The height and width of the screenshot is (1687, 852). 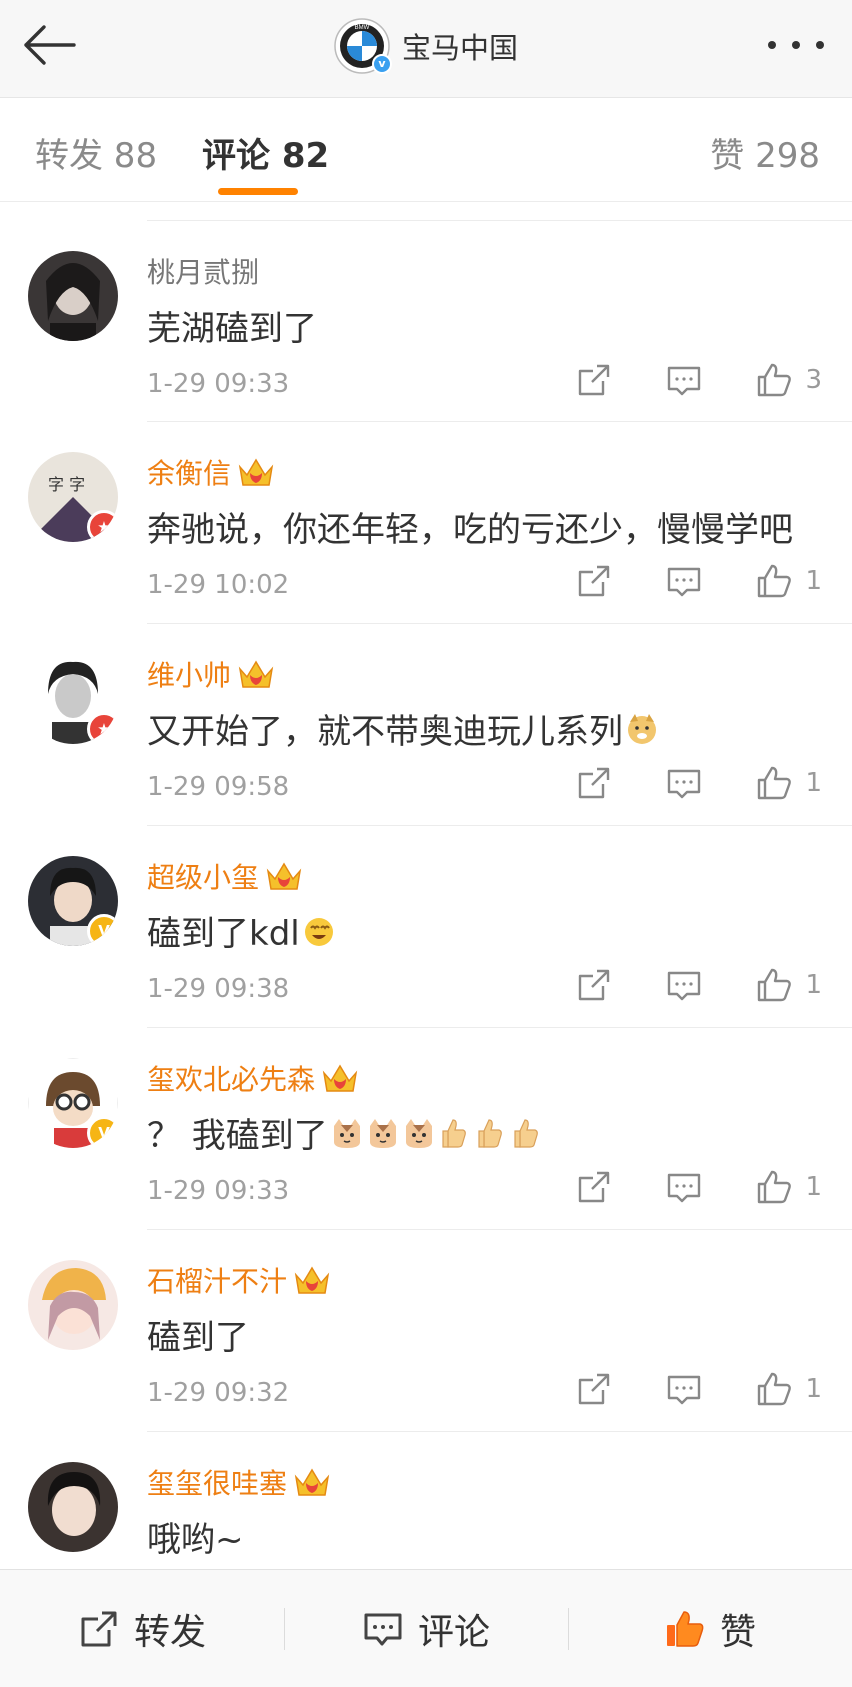 I want to click on comment-time: 1-29 09:32, so click(x=218, y=1393).